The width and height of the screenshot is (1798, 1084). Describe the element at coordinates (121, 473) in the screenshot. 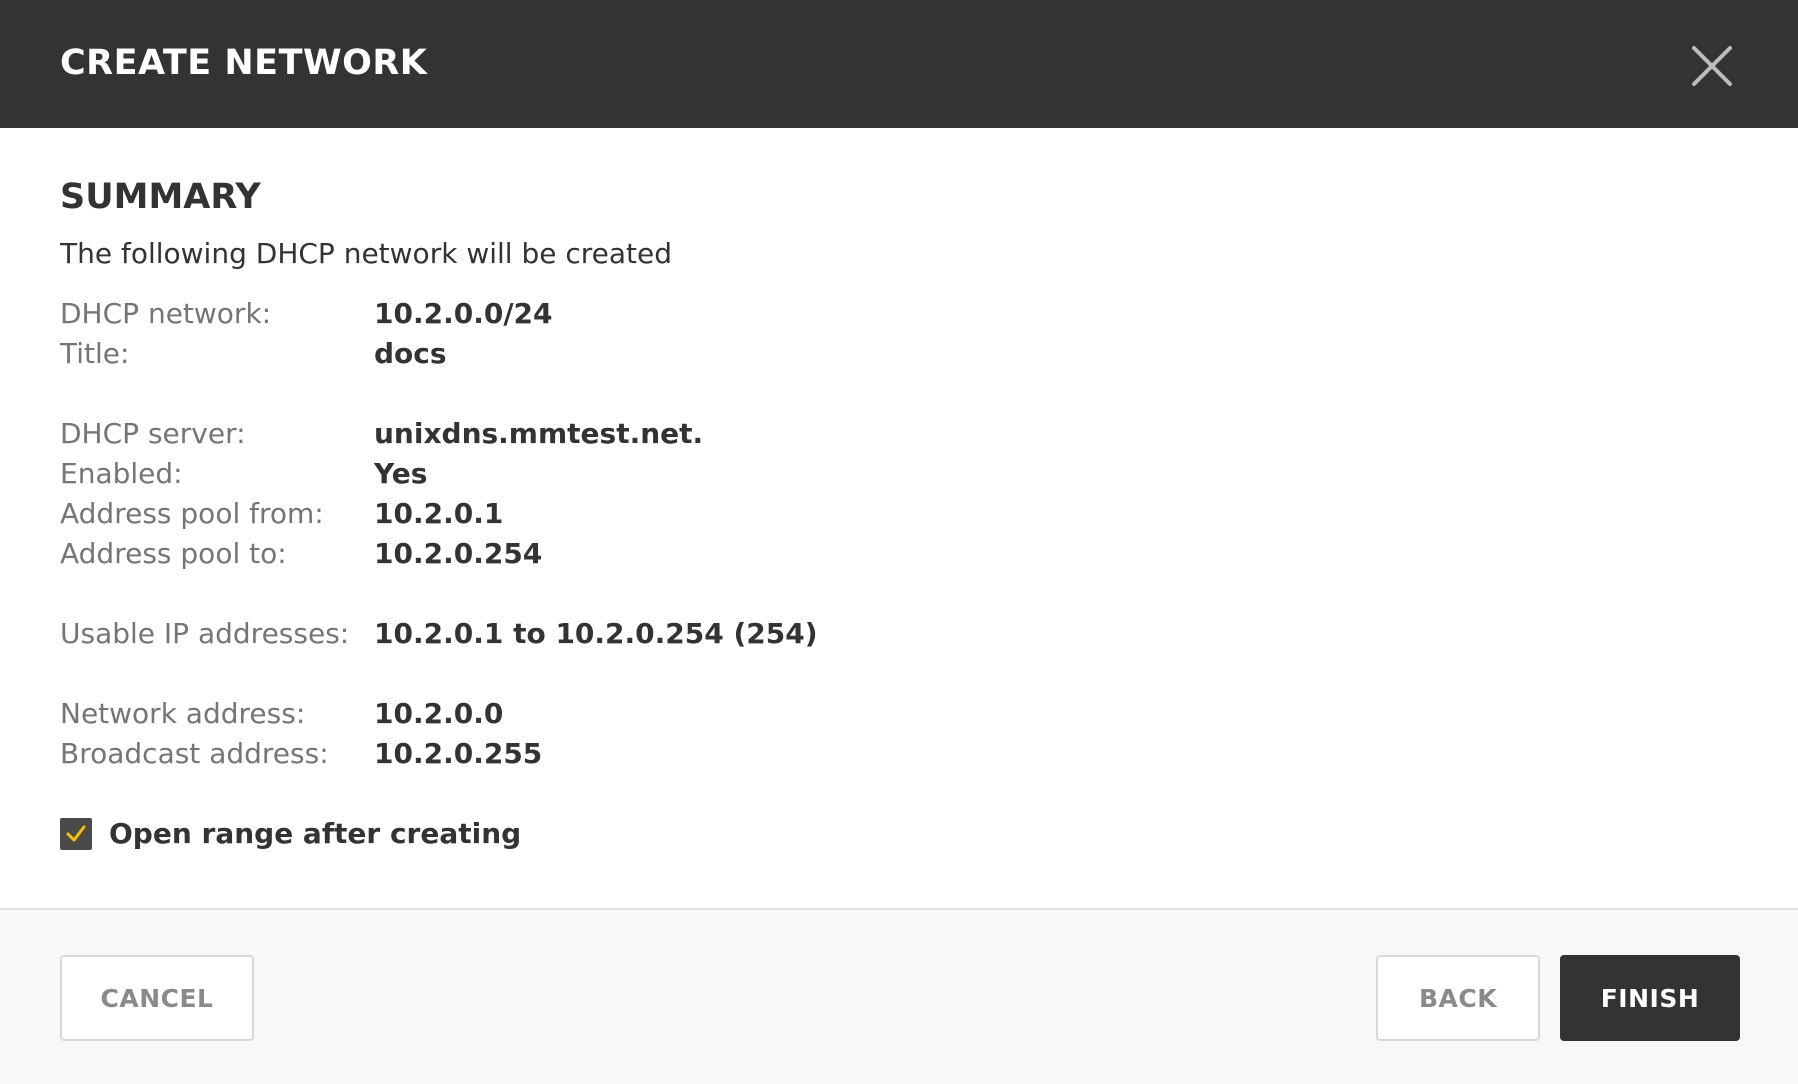

I see `enabled-label: Enabled:` at that location.